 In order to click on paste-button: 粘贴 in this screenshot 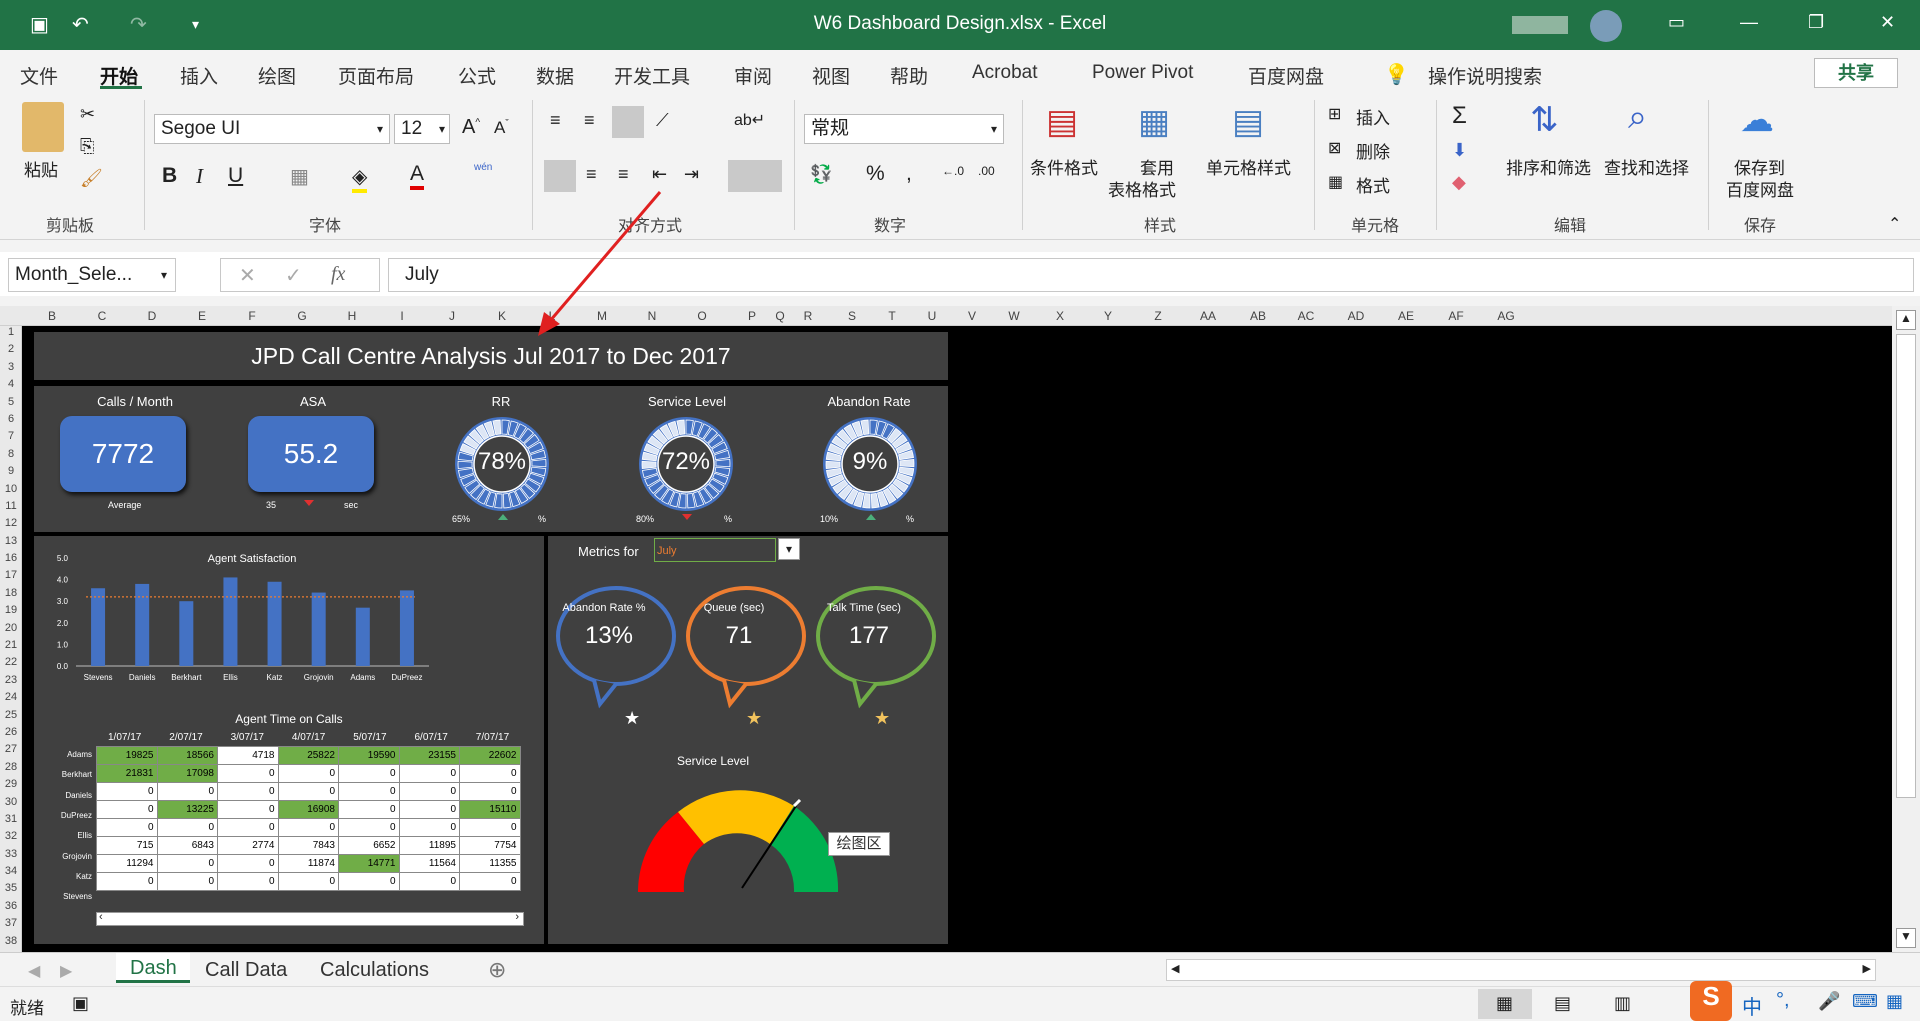, I will do `click(41, 168)`.